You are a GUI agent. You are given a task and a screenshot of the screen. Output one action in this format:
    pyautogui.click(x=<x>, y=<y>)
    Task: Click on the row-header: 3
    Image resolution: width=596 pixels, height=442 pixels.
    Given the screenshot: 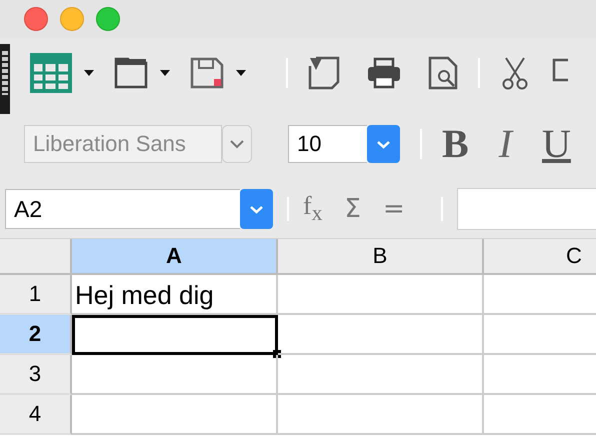 What is the action you would take?
    pyautogui.click(x=36, y=375)
    